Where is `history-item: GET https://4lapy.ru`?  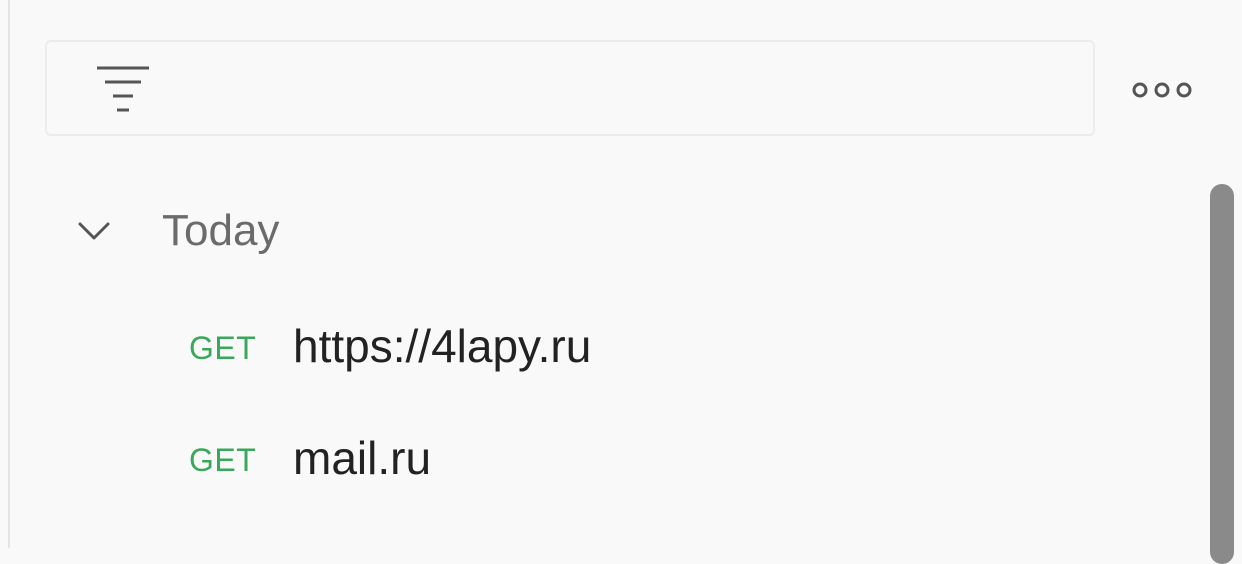 history-item: GET https://4lapy.ru is located at coordinates (660, 346).